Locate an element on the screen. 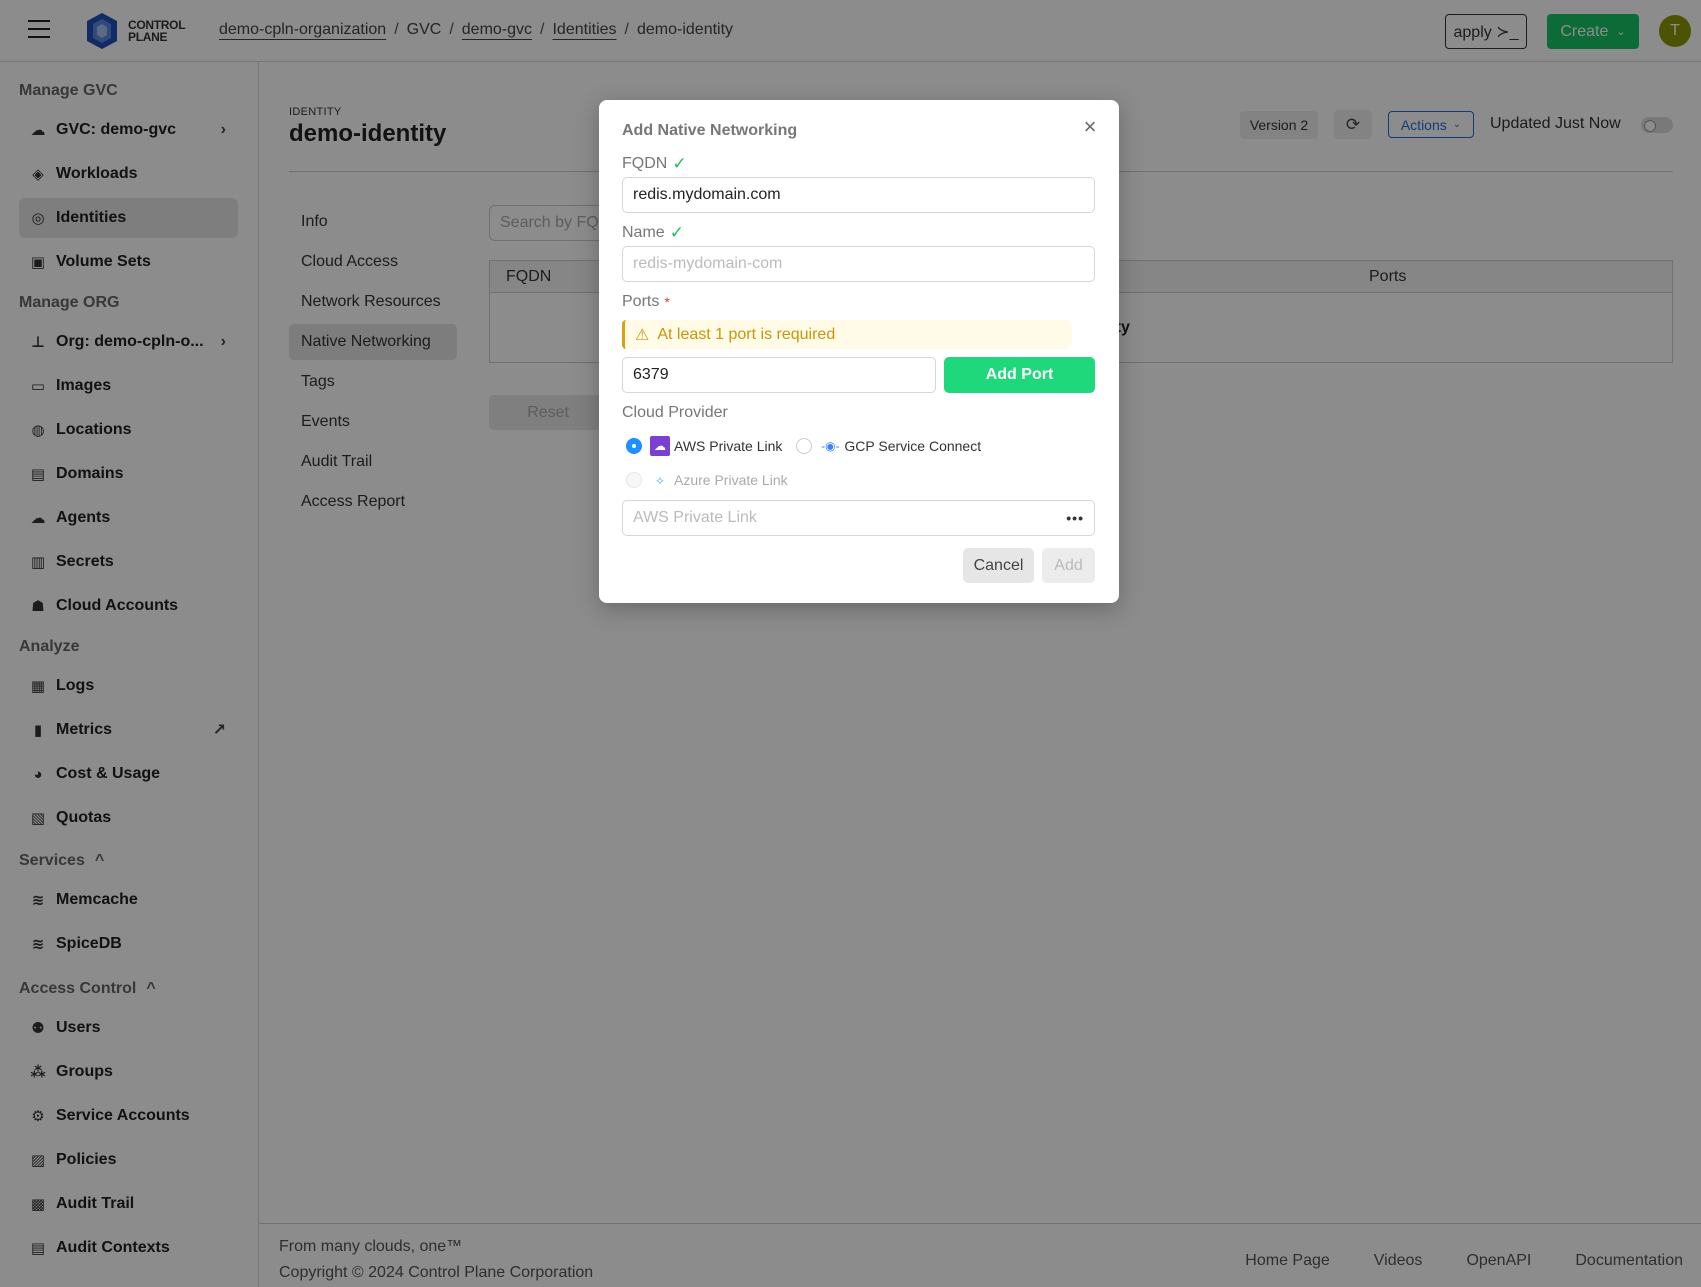  more-options-icon: ••• is located at coordinates (1075, 518).